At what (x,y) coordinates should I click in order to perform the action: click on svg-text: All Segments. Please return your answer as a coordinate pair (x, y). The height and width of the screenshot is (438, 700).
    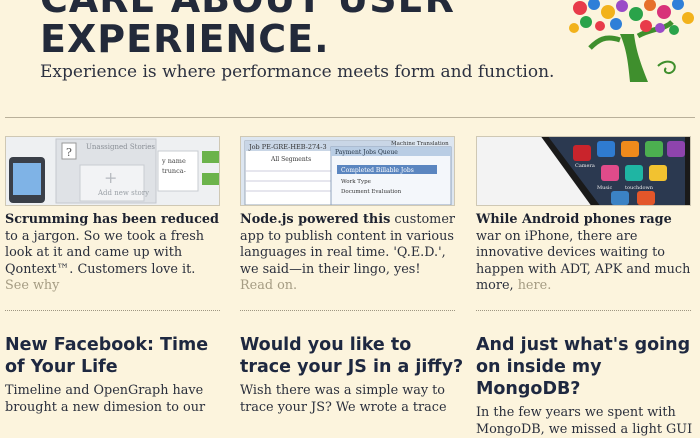
    Looking at the image, I should click on (290, 159).